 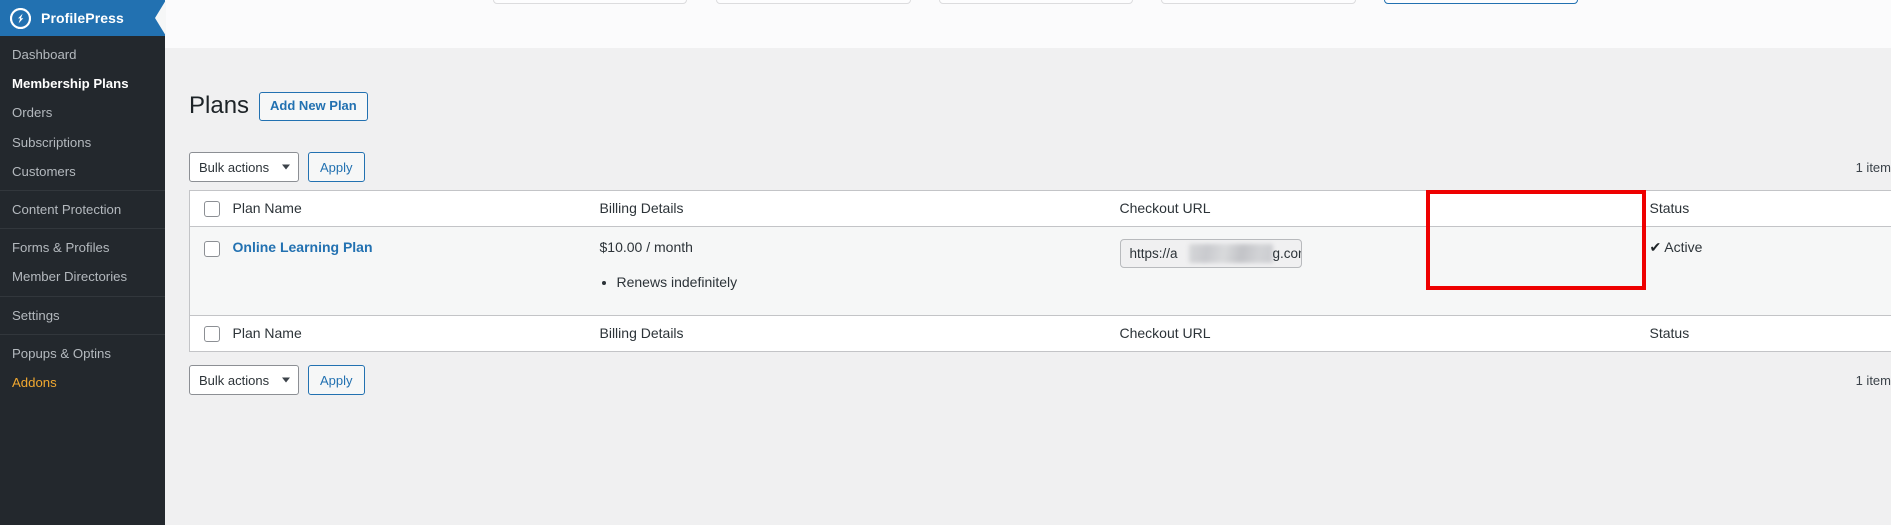 What do you see at coordinates (211, 271) in the screenshot?
I see `row-select-cell` at bounding box center [211, 271].